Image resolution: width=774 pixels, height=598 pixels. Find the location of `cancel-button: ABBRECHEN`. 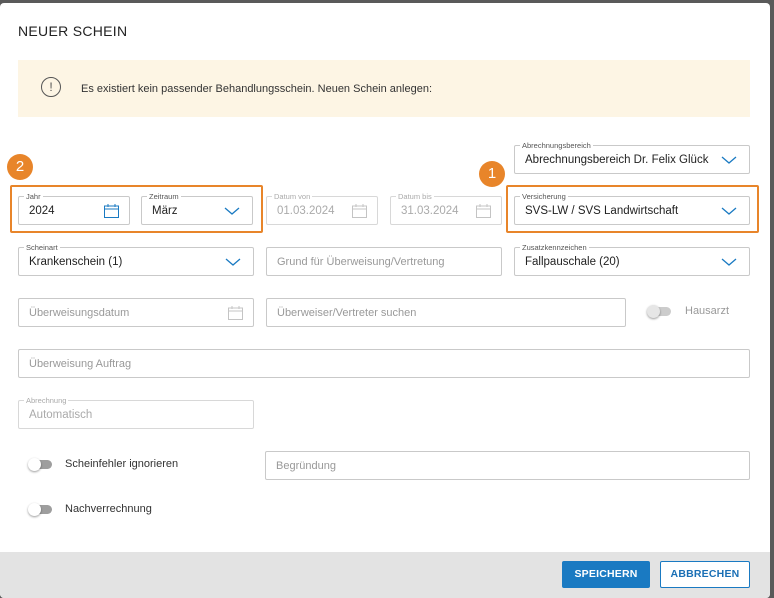

cancel-button: ABBRECHEN is located at coordinates (705, 574).